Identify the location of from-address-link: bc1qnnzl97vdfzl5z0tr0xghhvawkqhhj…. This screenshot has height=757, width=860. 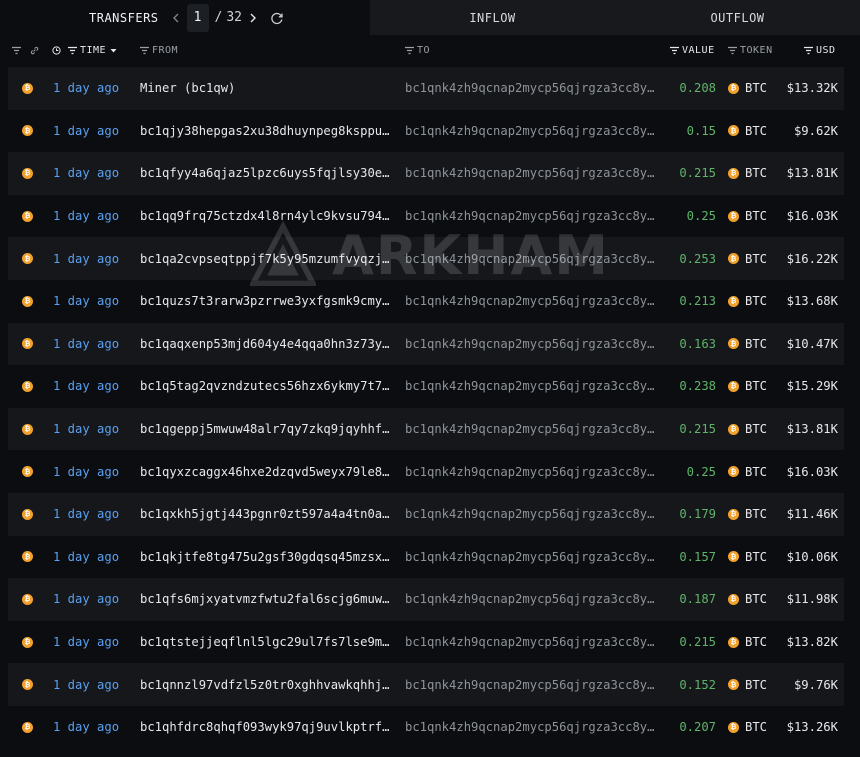
(265, 684).